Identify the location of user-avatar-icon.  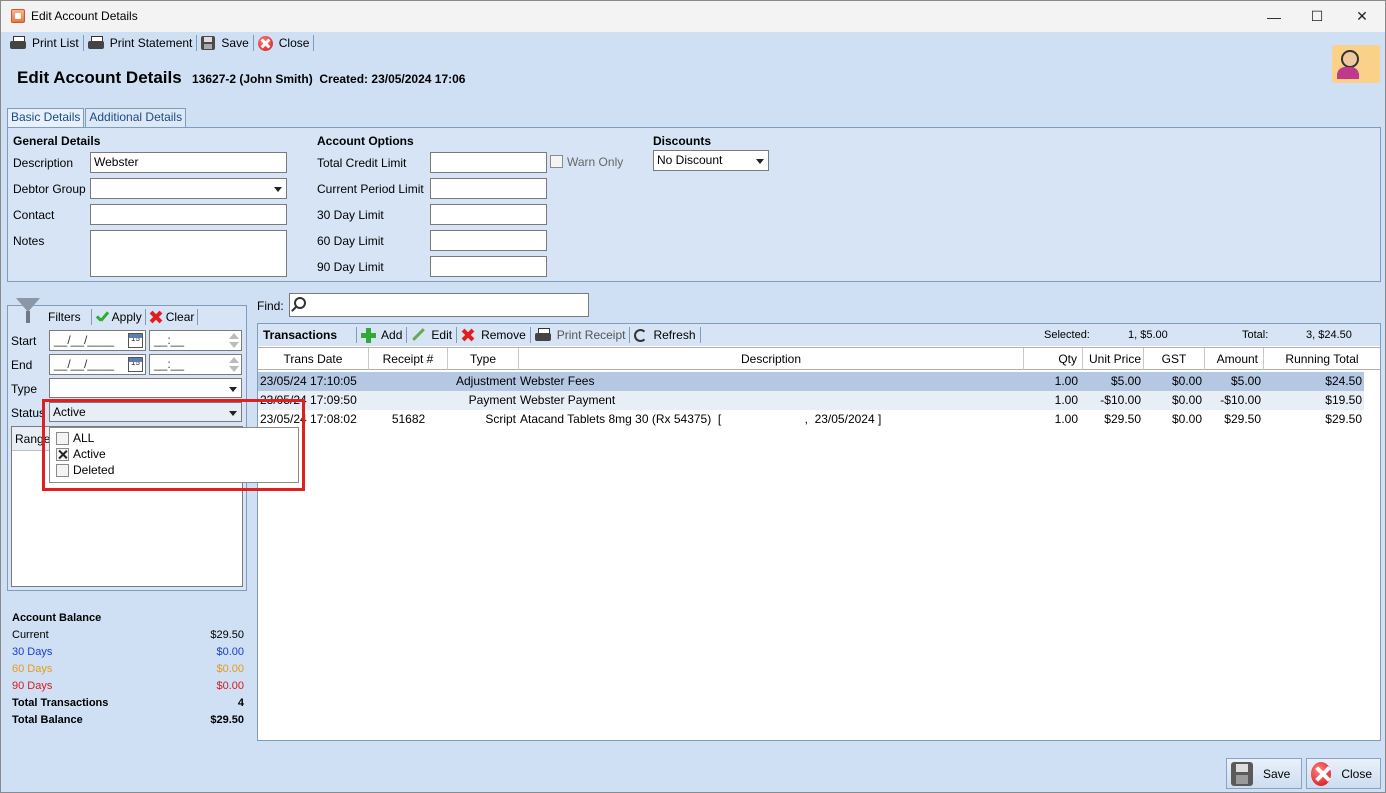
(1356, 64).